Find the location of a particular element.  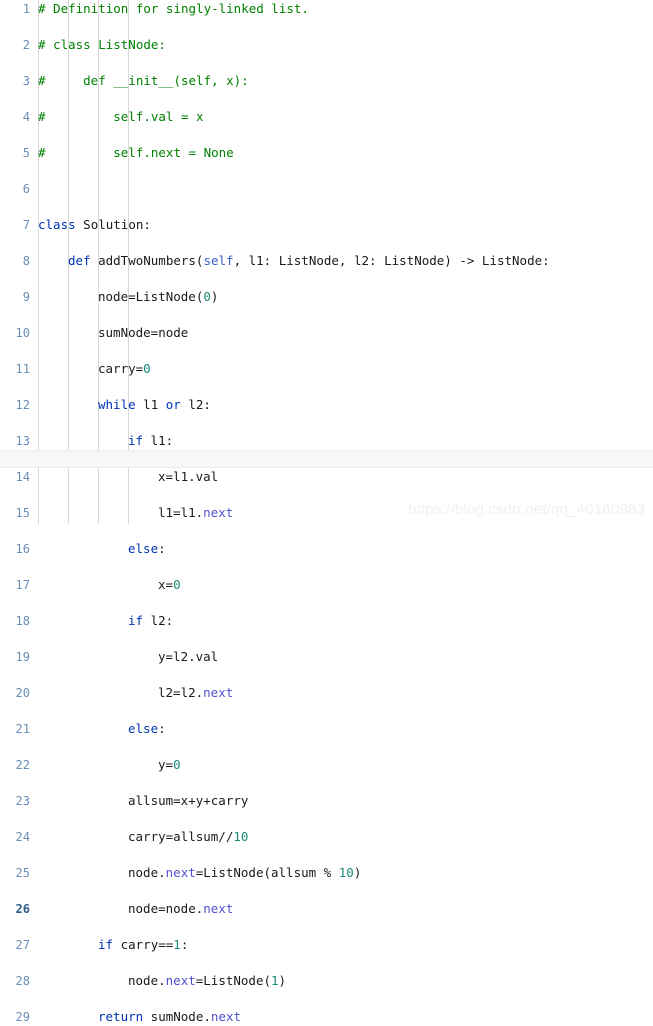

token-kw: class is located at coordinates (57, 224).